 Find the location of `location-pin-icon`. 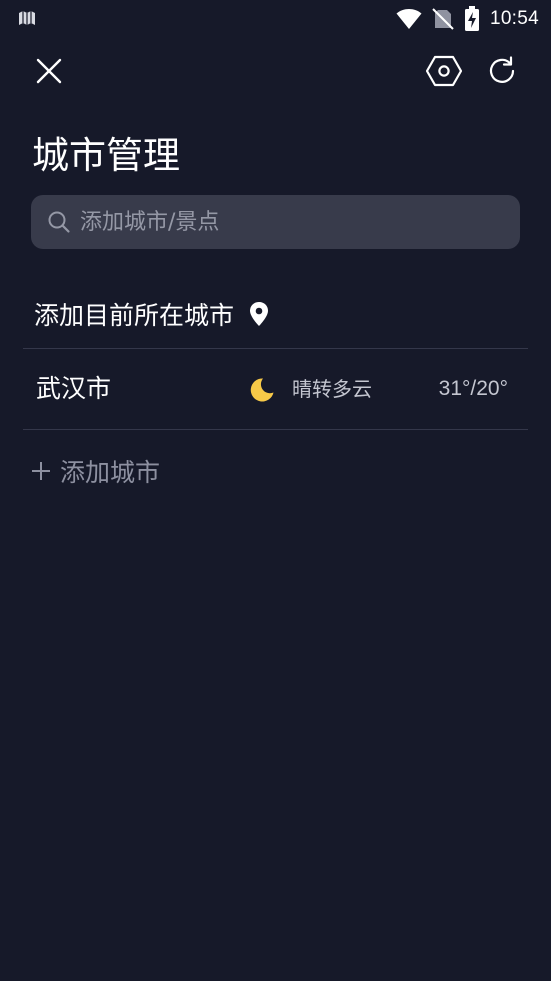

location-pin-icon is located at coordinates (259, 314).